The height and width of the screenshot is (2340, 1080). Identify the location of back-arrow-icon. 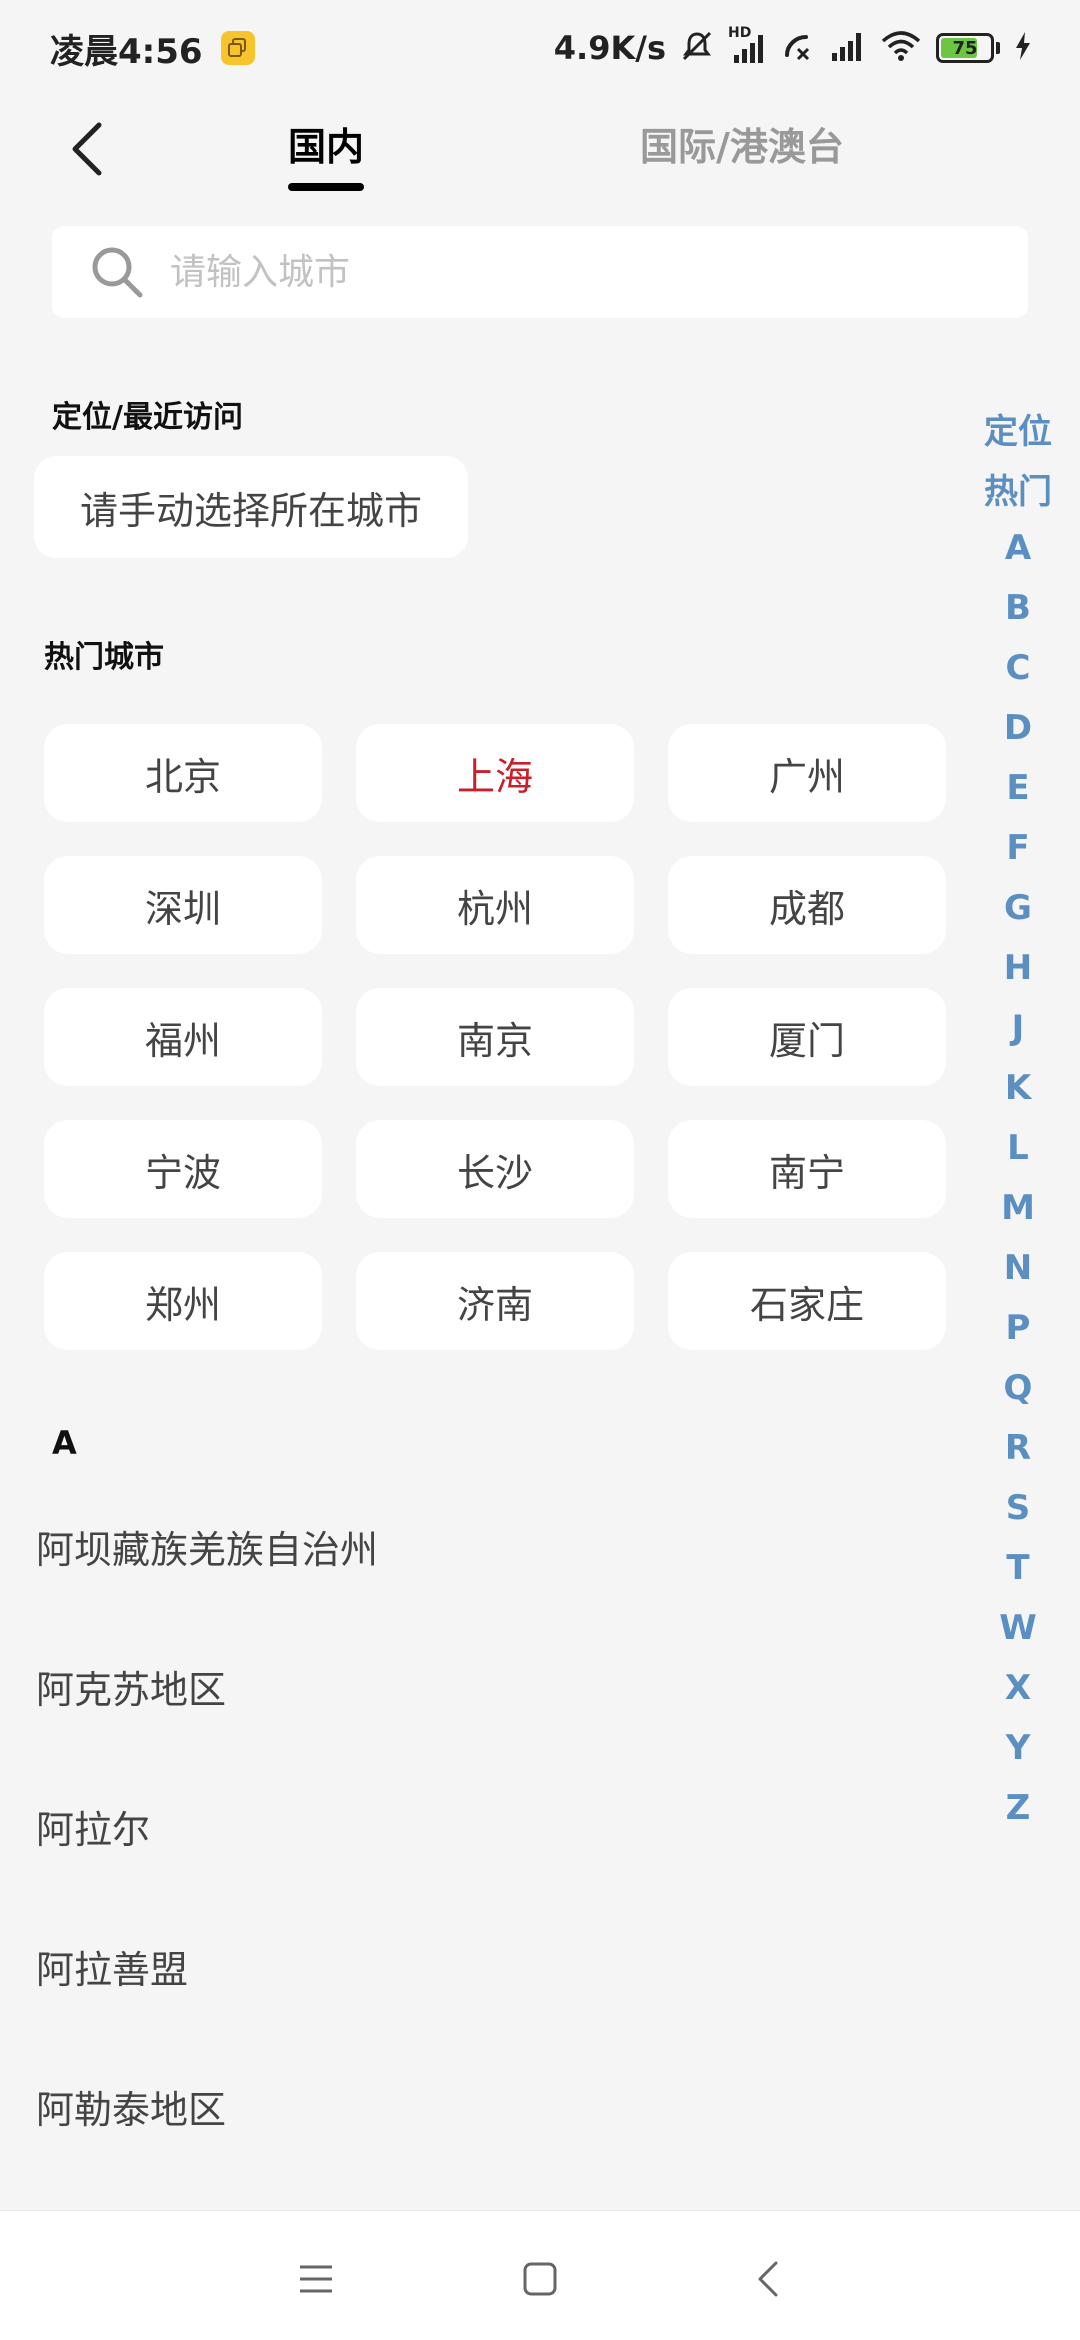
(87, 149).